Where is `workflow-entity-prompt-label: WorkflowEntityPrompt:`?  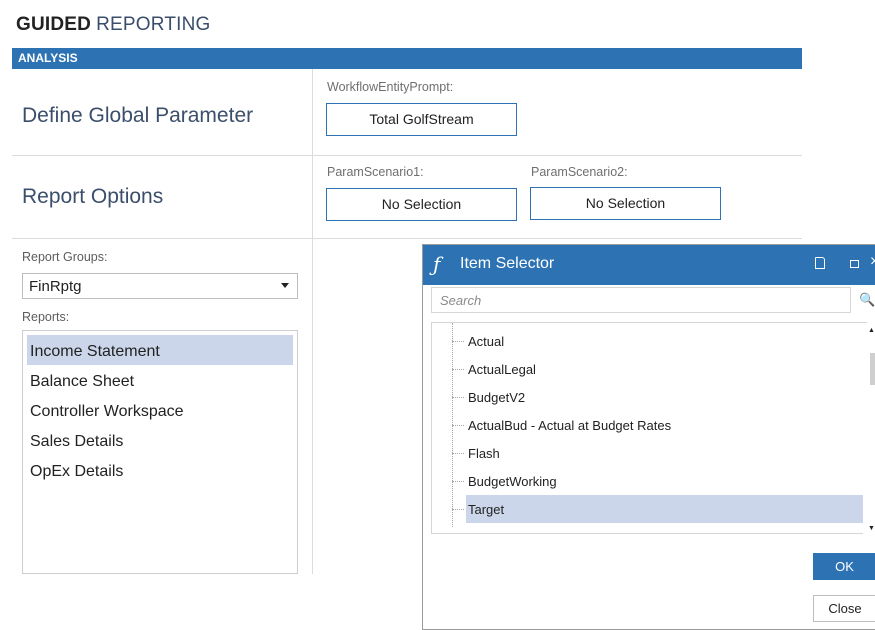 workflow-entity-prompt-label: WorkflowEntityPrompt: is located at coordinates (390, 87).